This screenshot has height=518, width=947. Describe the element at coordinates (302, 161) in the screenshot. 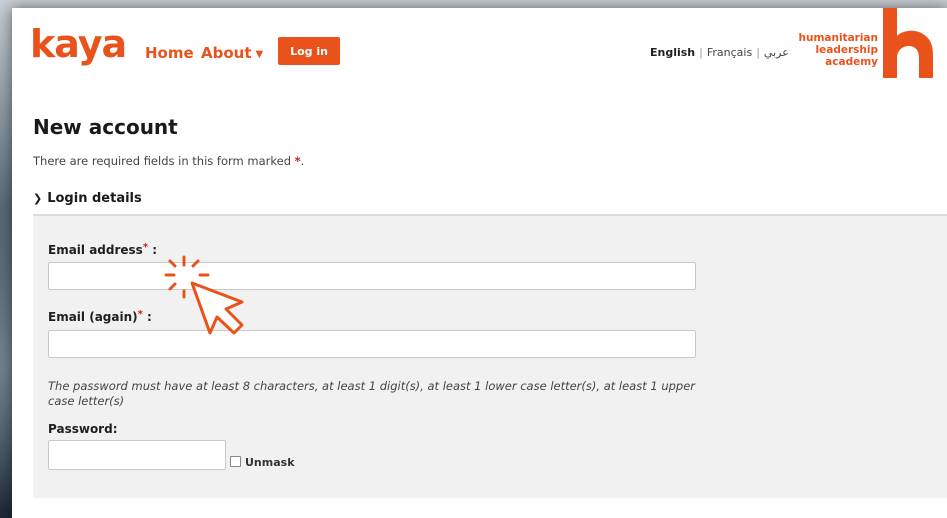

I see `required-note-end: .` at that location.